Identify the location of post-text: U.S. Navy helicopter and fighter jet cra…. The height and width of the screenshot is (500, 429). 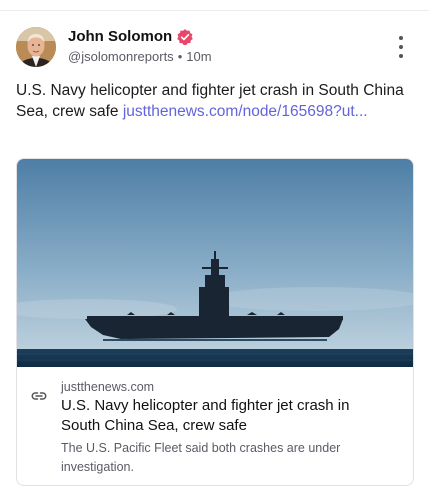
(216, 101).